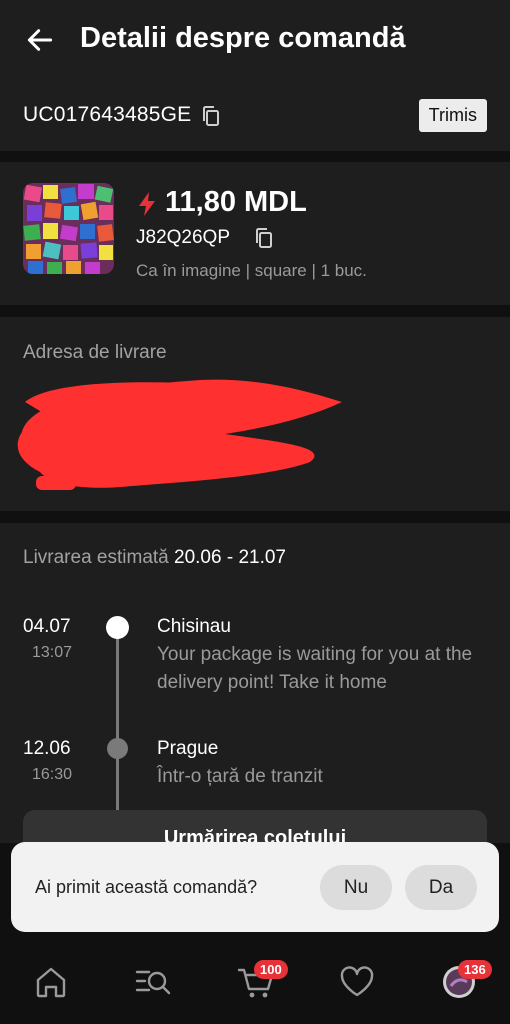 Image resolution: width=510 pixels, height=1024 pixels. What do you see at coordinates (95, 352) in the screenshot?
I see `address-label: Adresa de livrare` at bounding box center [95, 352].